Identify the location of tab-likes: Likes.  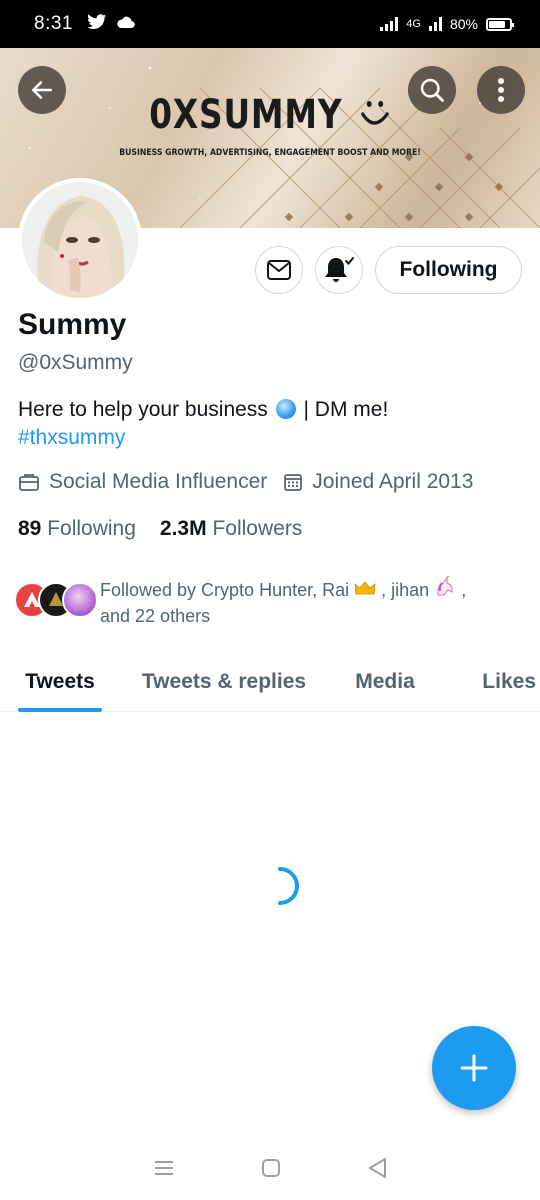
(491, 682).